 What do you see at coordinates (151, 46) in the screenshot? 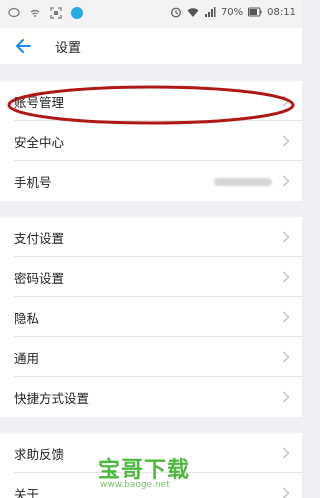
I see `title-bar: 设置` at bounding box center [151, 46].